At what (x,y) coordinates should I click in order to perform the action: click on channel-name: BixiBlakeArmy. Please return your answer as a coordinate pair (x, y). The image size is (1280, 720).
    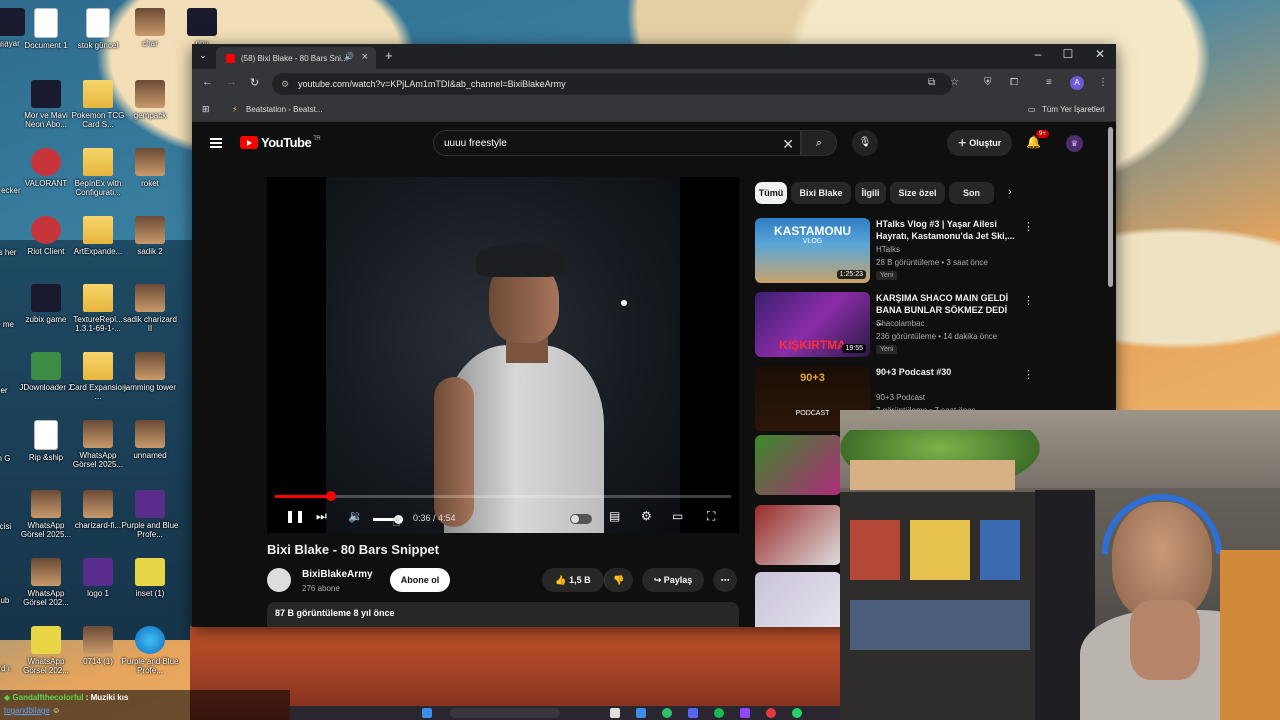
    Looking at the image, I should click on (337, 574).